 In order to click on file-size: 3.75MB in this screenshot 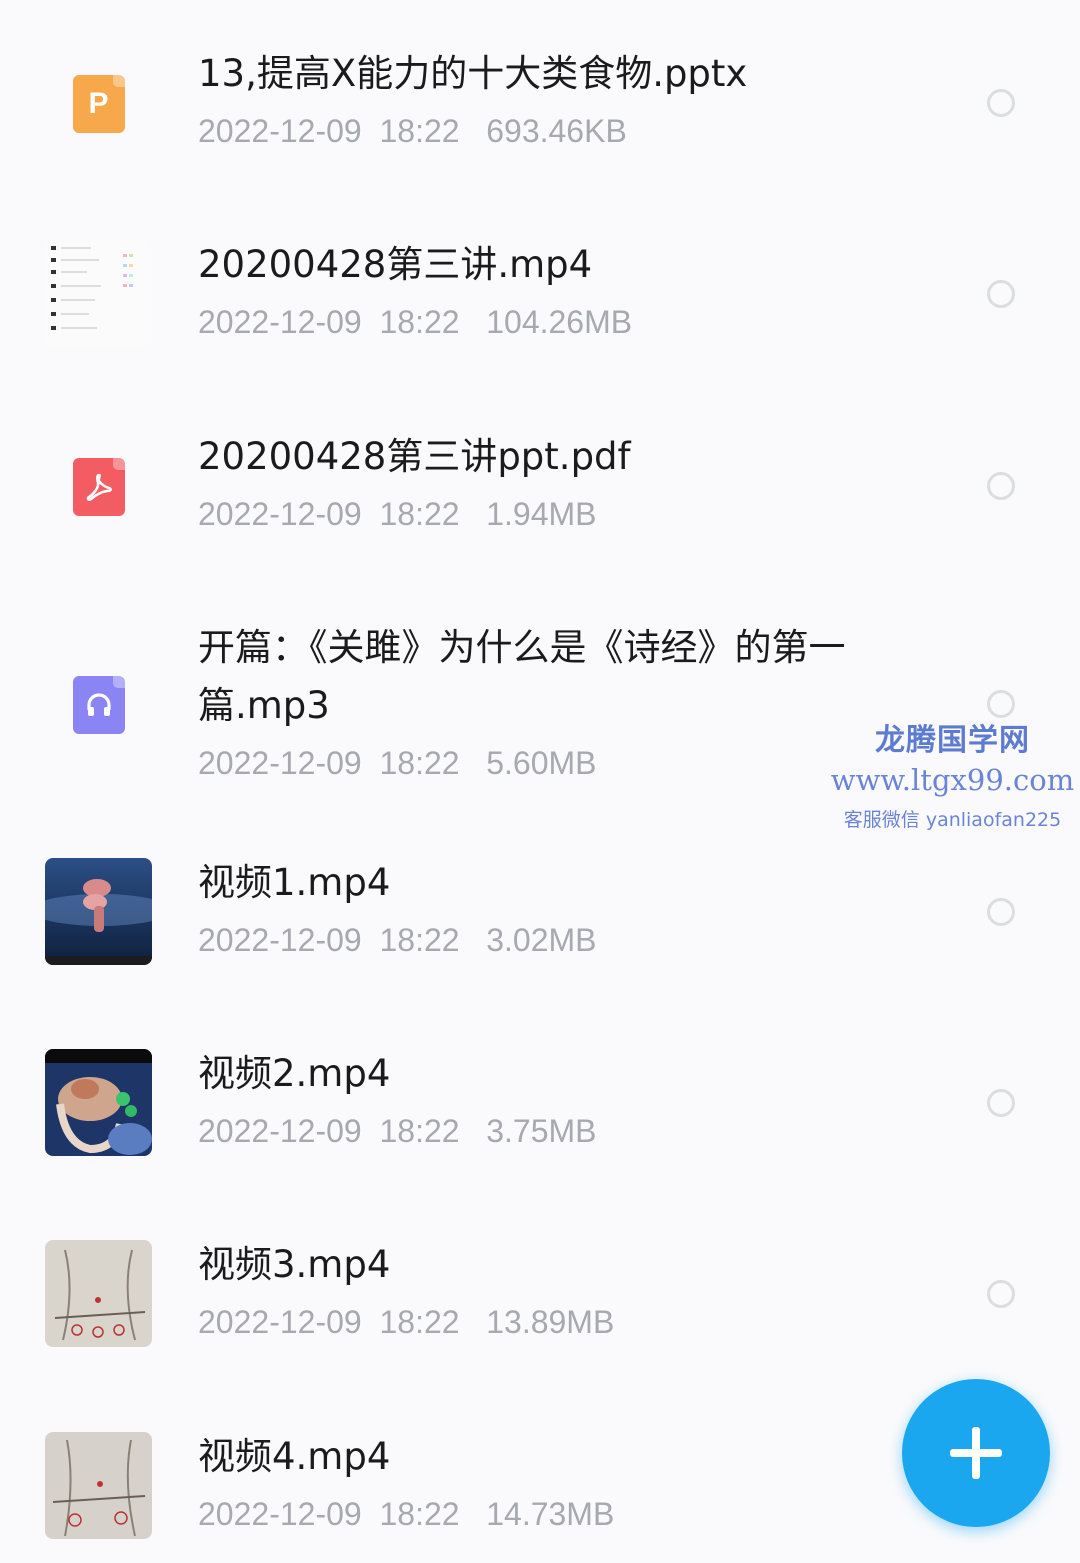, I will do `click(541, 1131)`.